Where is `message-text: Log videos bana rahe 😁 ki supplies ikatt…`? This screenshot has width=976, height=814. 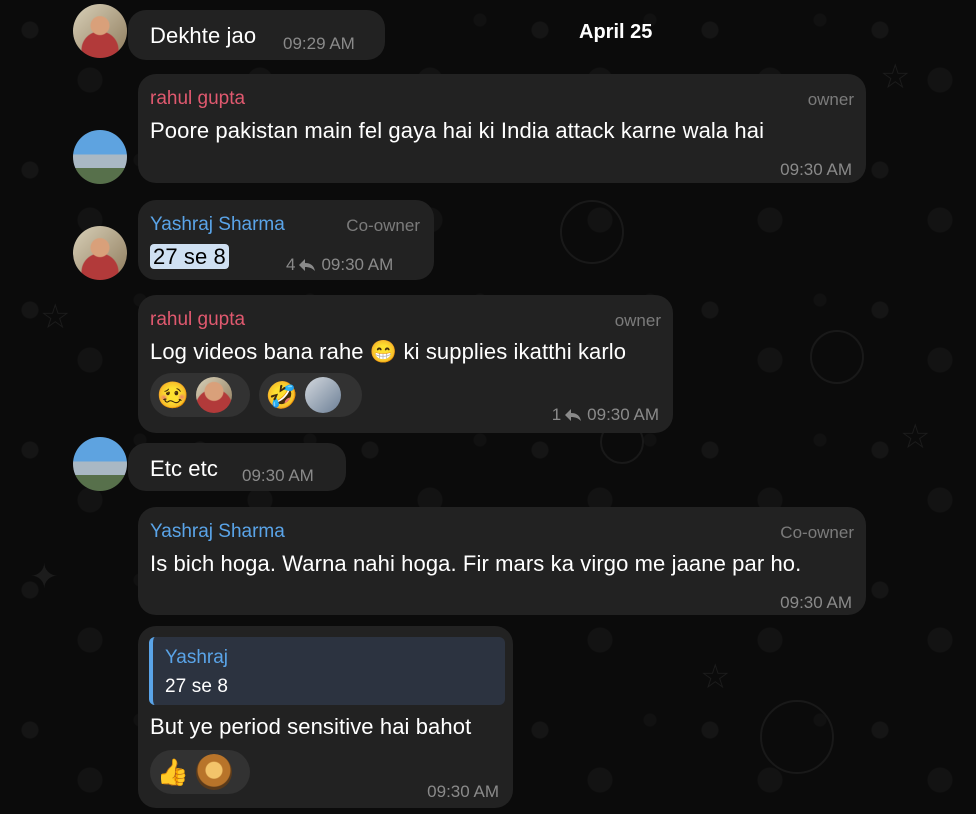 message-text: Log videos bana rahe 😁 ki supplies ikatt… is located at coordinates (388, 351).